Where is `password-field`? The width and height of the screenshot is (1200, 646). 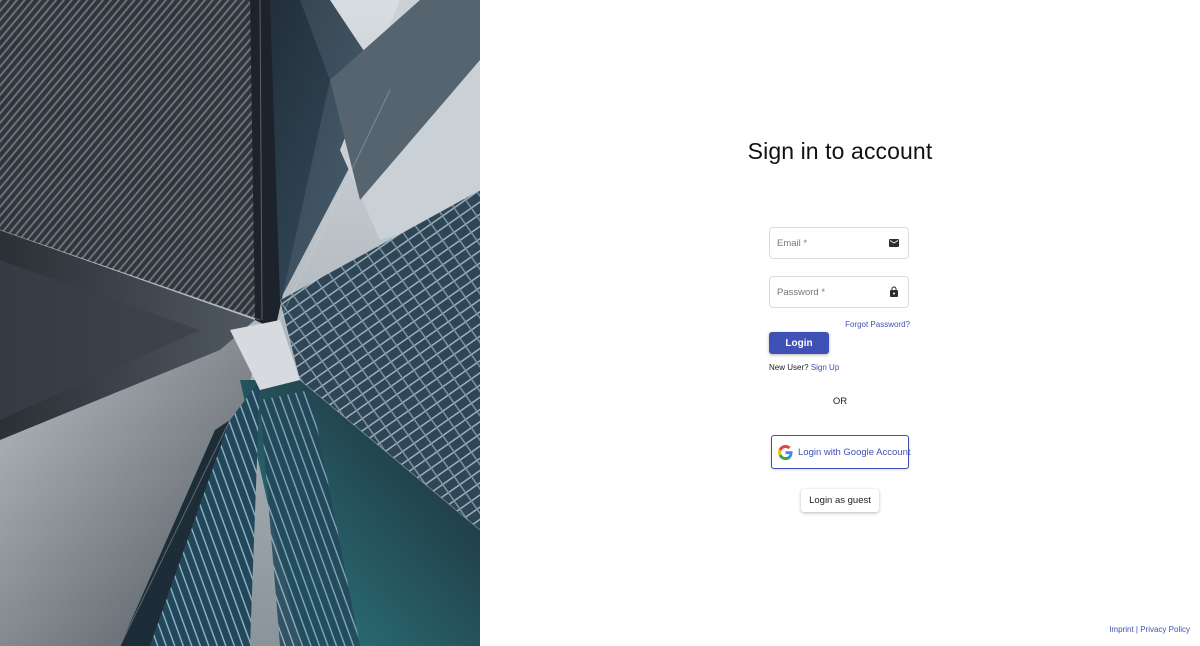 password-field is located at coordinates (839, 292).